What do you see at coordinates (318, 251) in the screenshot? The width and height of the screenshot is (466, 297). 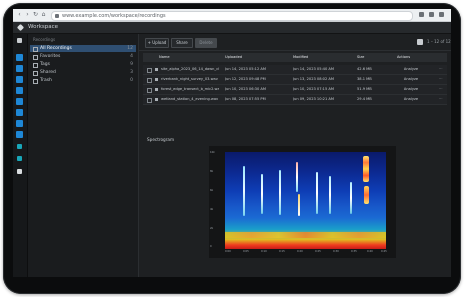 I see `x-tick-label: 0:25` at bounding box center [318, 251].